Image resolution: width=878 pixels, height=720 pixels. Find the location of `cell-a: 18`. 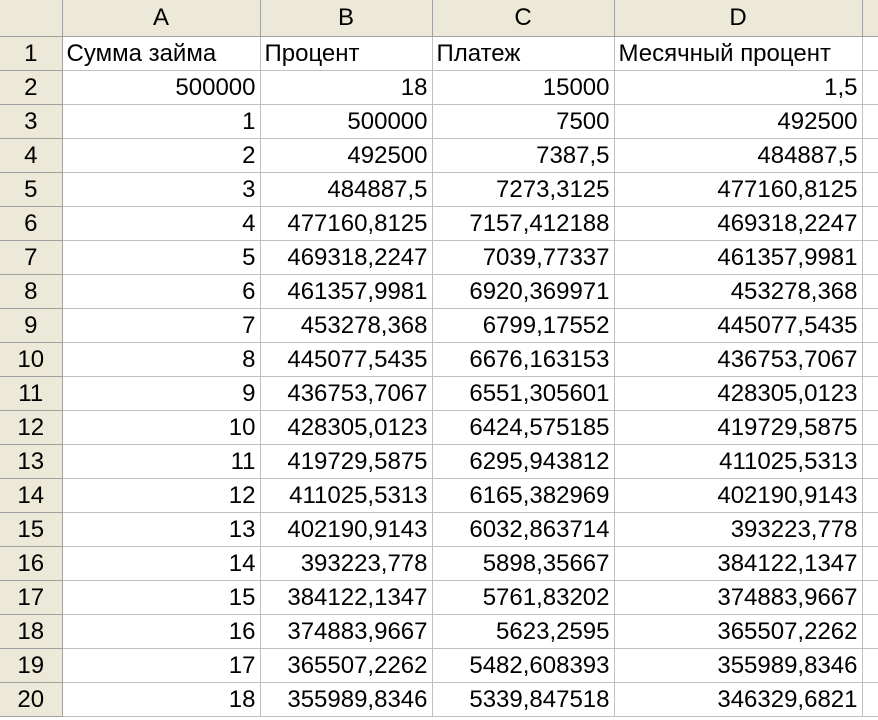

cell-a: 18 is located at coordinates (161, 699).